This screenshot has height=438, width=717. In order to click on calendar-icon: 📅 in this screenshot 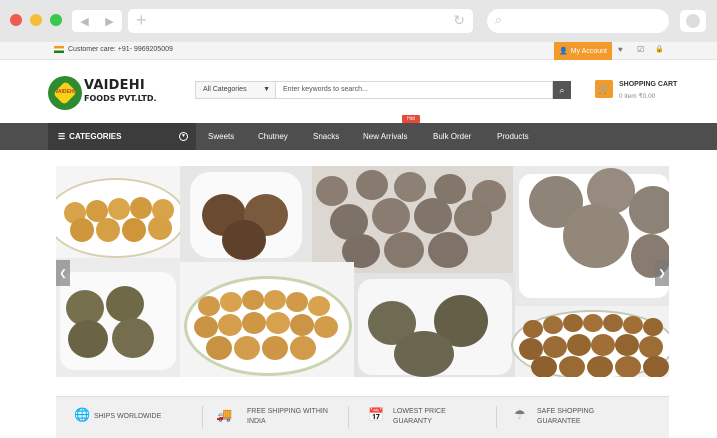, I will do `click(376, 414)`.